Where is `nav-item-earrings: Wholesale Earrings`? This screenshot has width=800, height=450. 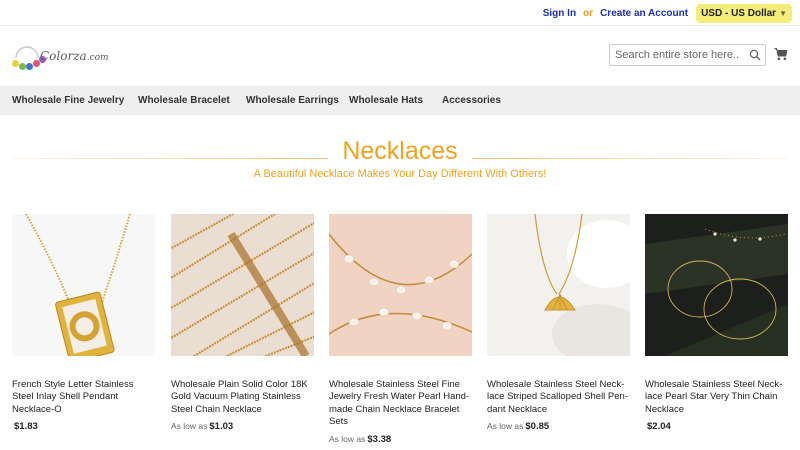
nav-item-earrings: Wholesale Earrings is located at coordinates (292, 100).